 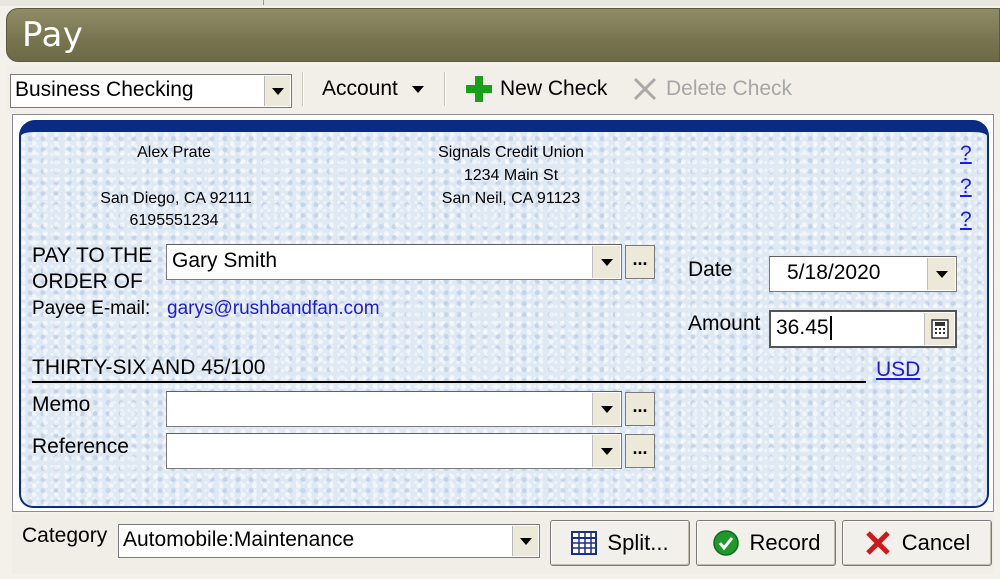 What do you see at coordinates (724, 323) in the screenshot?
I see `amount-label: Amount` at bounding box center [724, 323].